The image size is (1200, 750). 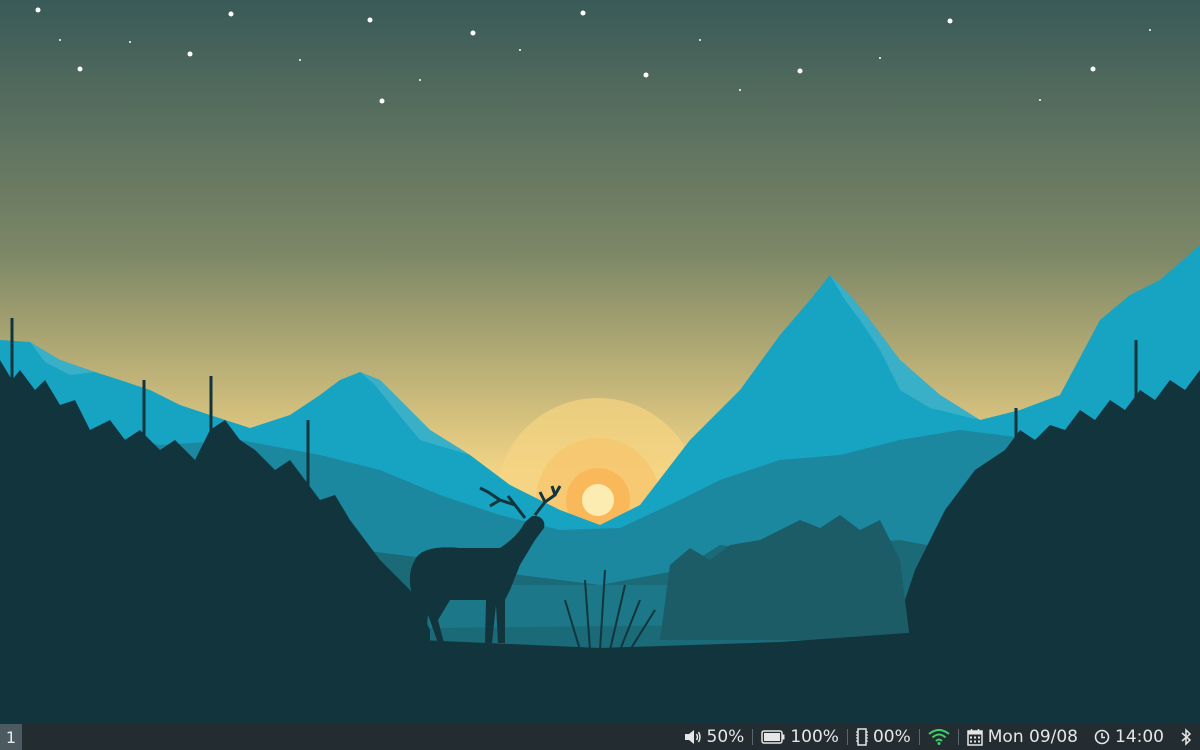 What do you see at coordinates (1139, 737) in the screenshot?
I see `time-value: 14:00` at bounding box center [1139, 737].